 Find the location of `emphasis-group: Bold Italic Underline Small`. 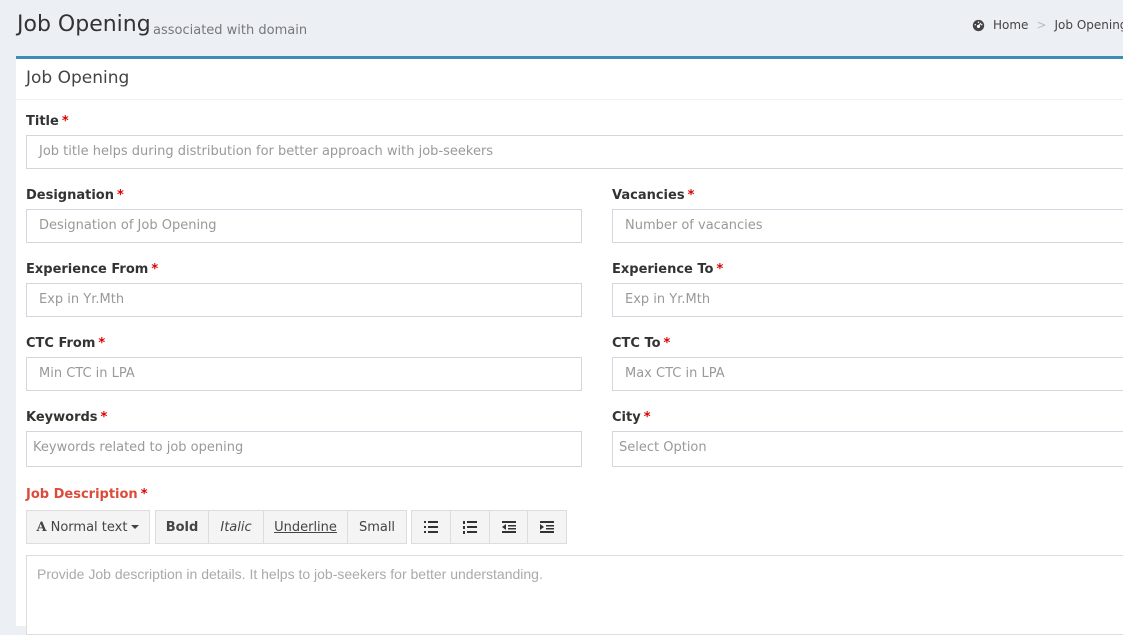

emphasis-group: Bold Italic Underline Small is located at coordinates (281, 527).